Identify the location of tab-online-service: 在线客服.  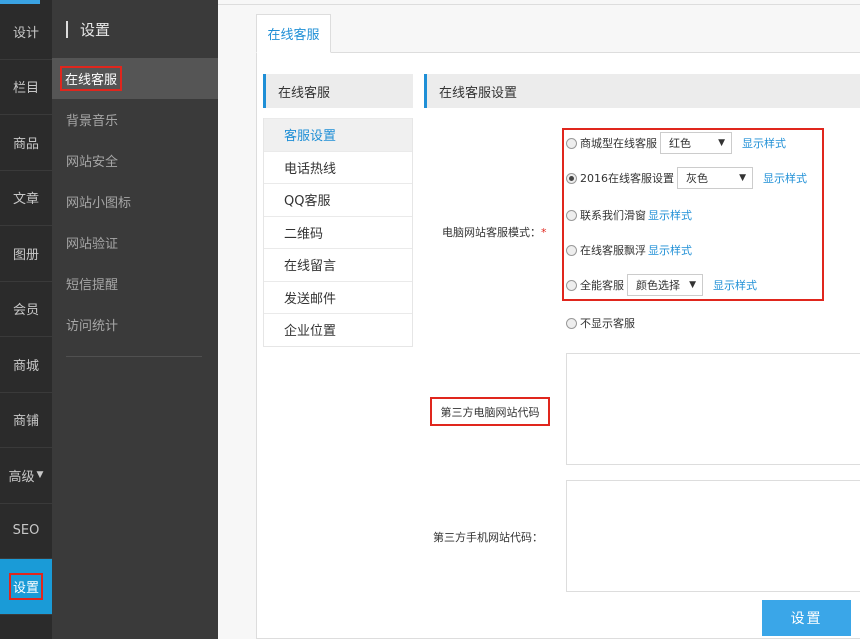
(293, 33).